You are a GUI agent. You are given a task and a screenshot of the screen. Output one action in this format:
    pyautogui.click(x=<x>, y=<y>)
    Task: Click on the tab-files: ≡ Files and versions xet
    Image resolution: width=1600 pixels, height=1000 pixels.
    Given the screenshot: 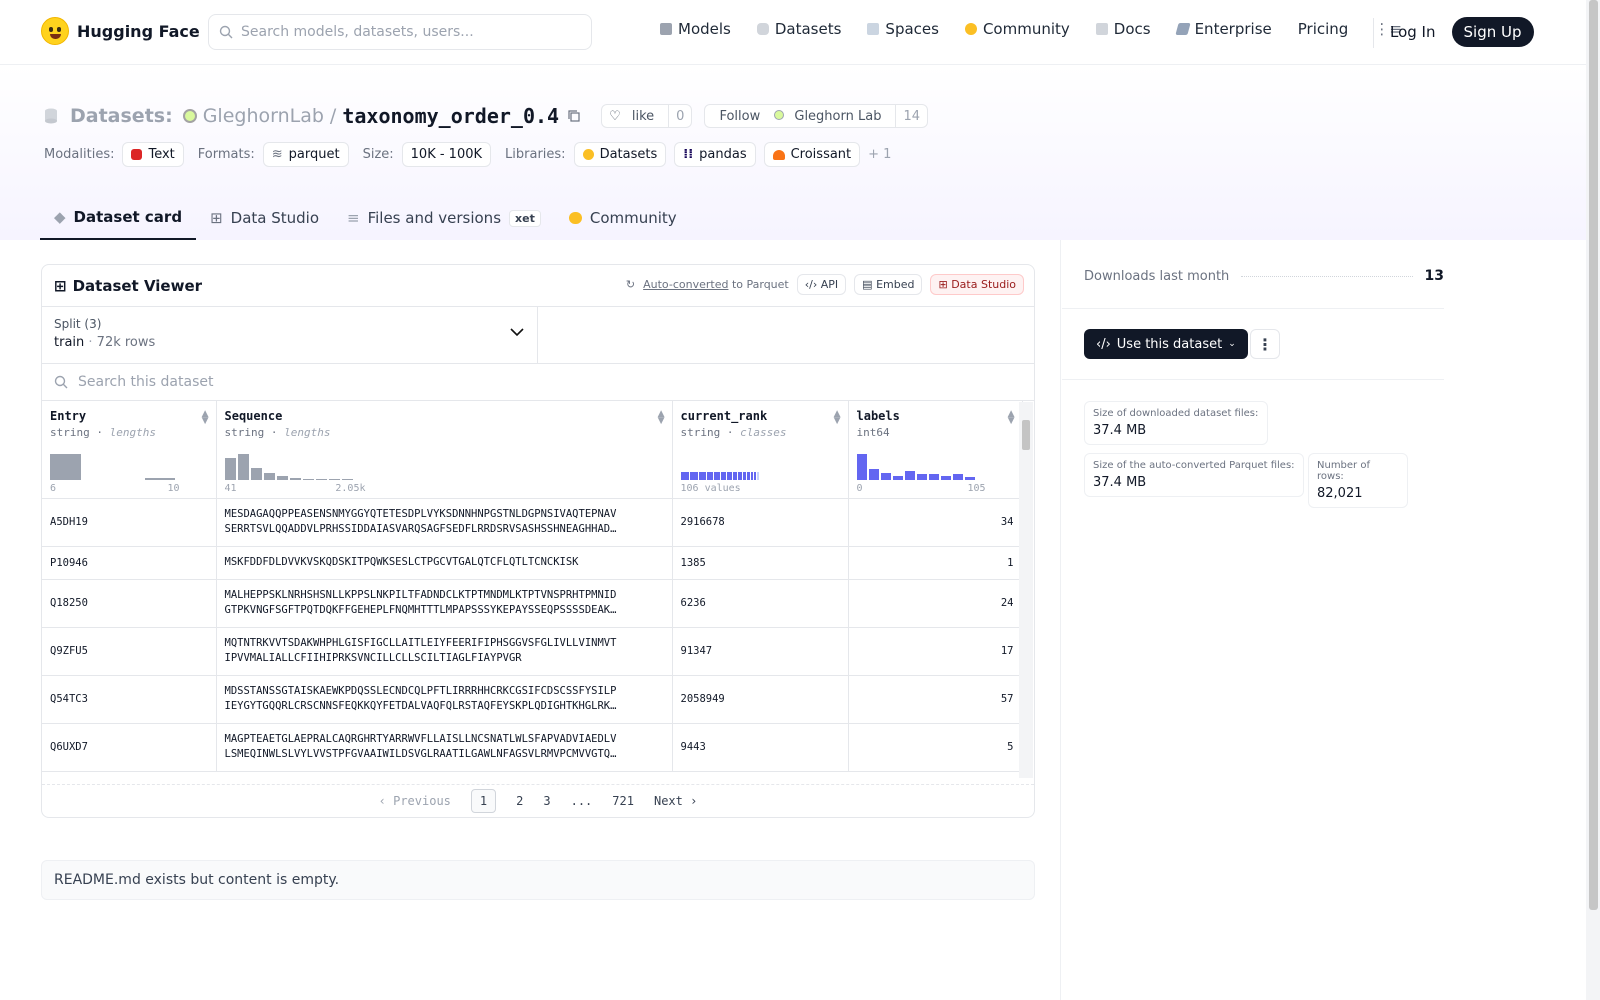 What is the action you would take?
    pyautogui.click(x=444, y=218)
    